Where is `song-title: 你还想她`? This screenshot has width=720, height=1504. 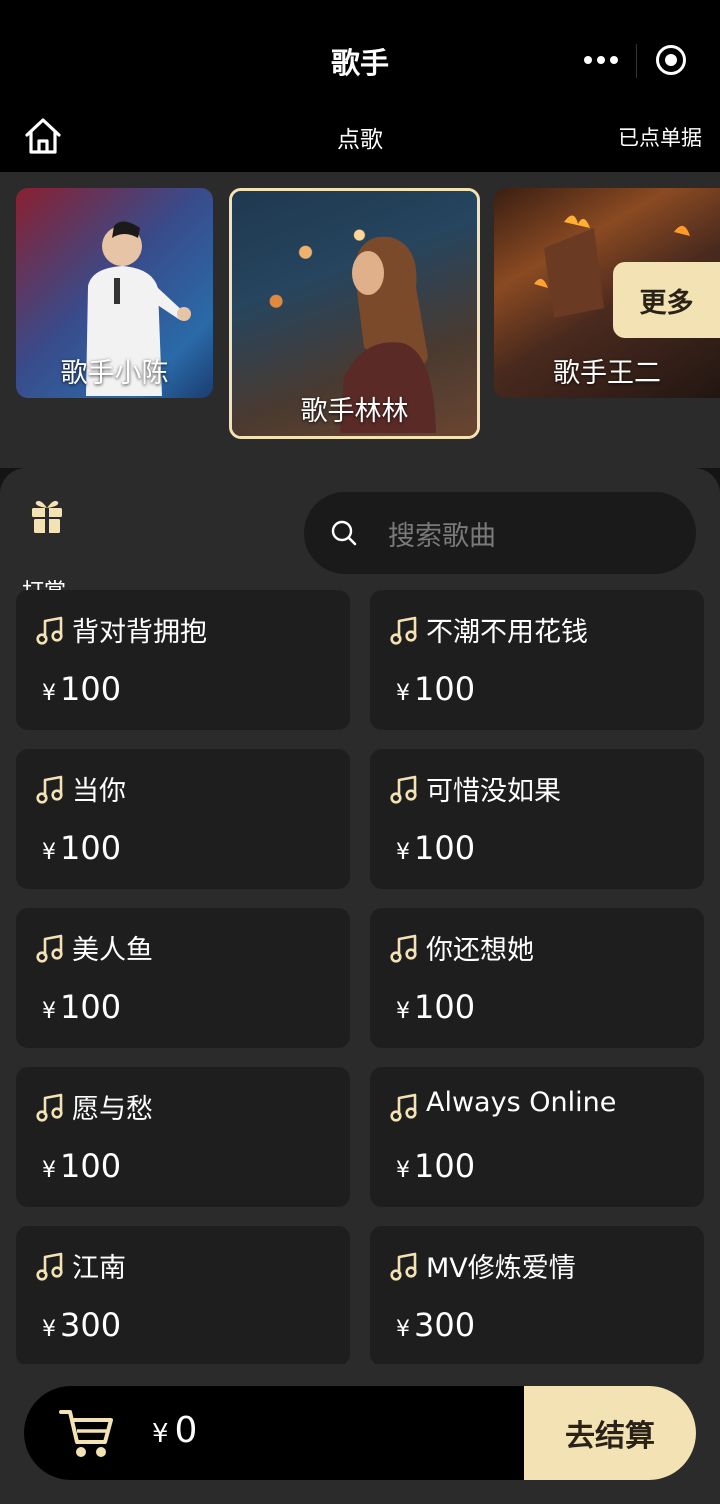
song-title: 你还想她 is located at coordinates (480, 950).